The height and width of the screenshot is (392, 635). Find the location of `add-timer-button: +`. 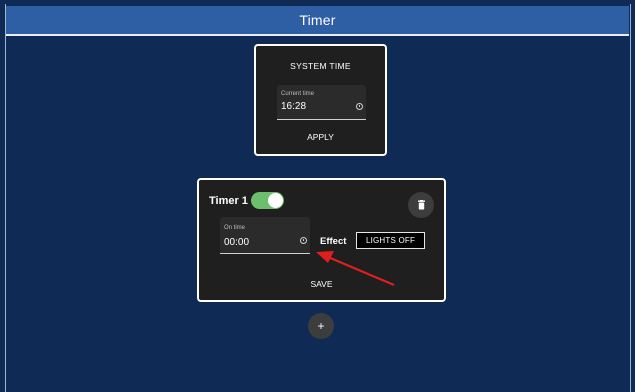

add-timer-button: + is located at coordinates (321, 326).